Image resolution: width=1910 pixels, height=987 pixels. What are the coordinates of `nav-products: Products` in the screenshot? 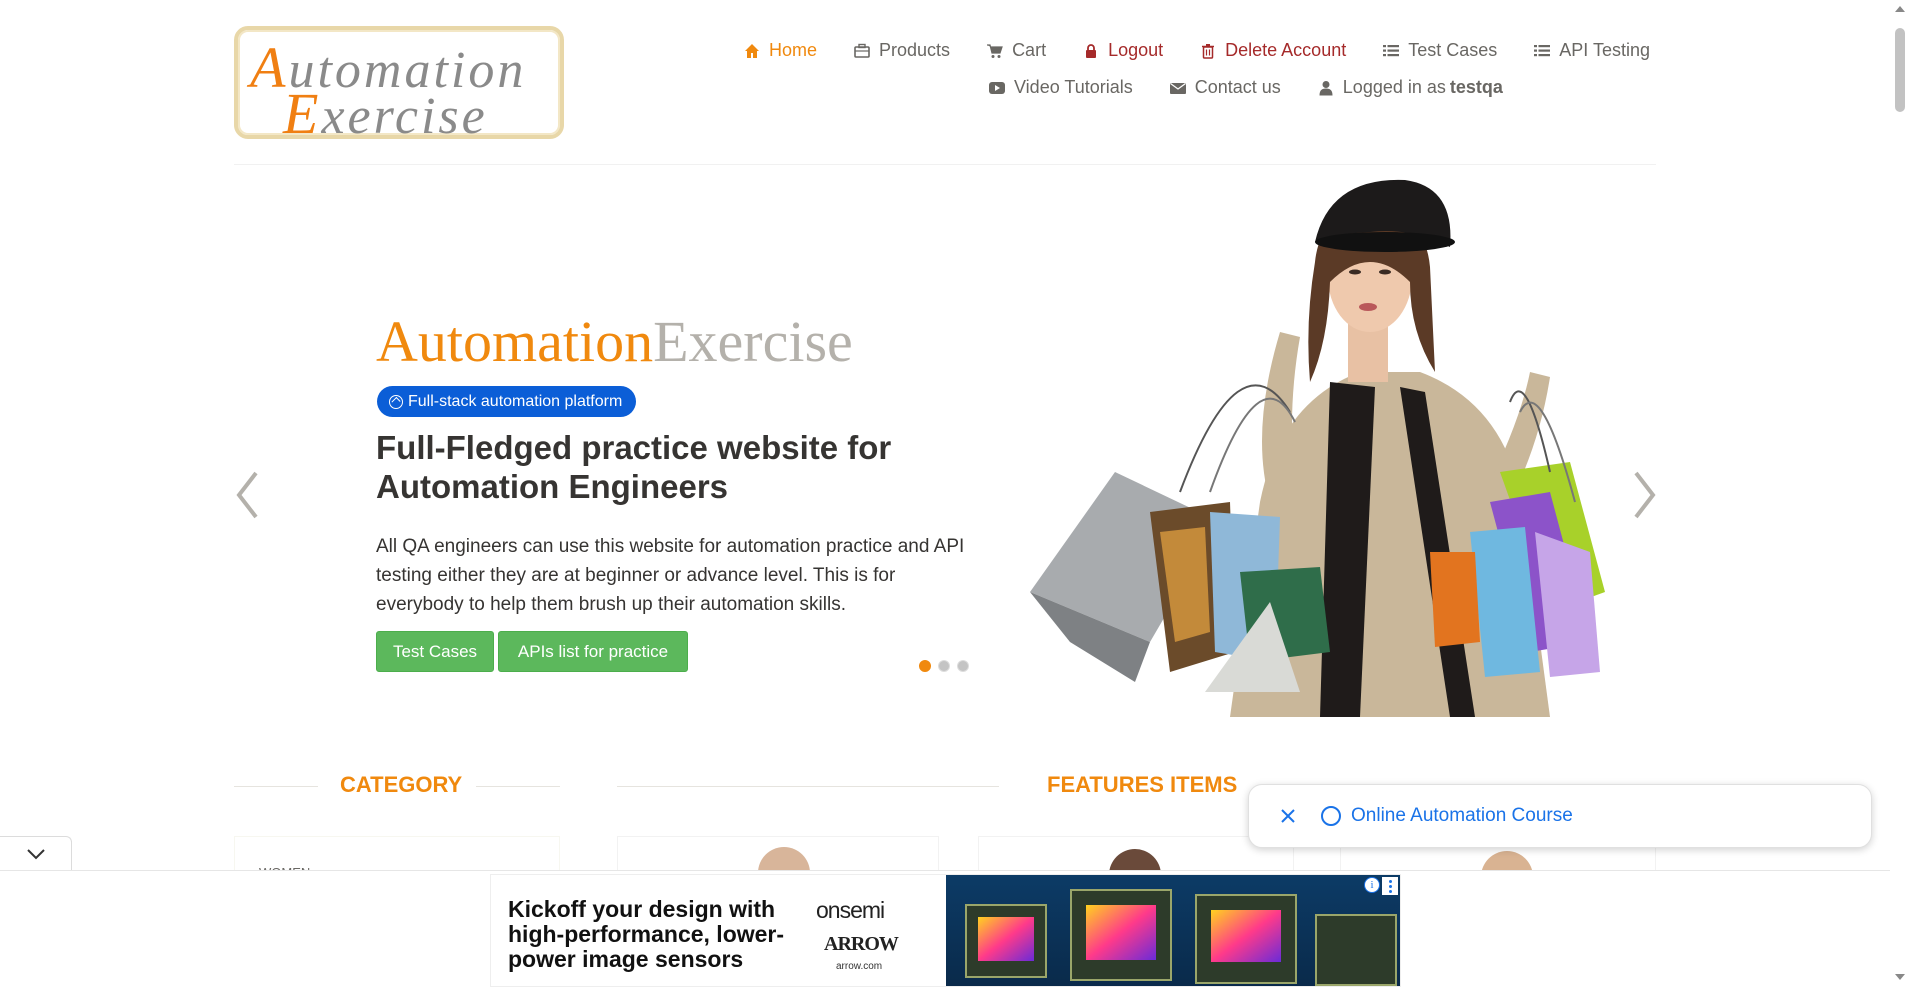 It's located at (902, 50).